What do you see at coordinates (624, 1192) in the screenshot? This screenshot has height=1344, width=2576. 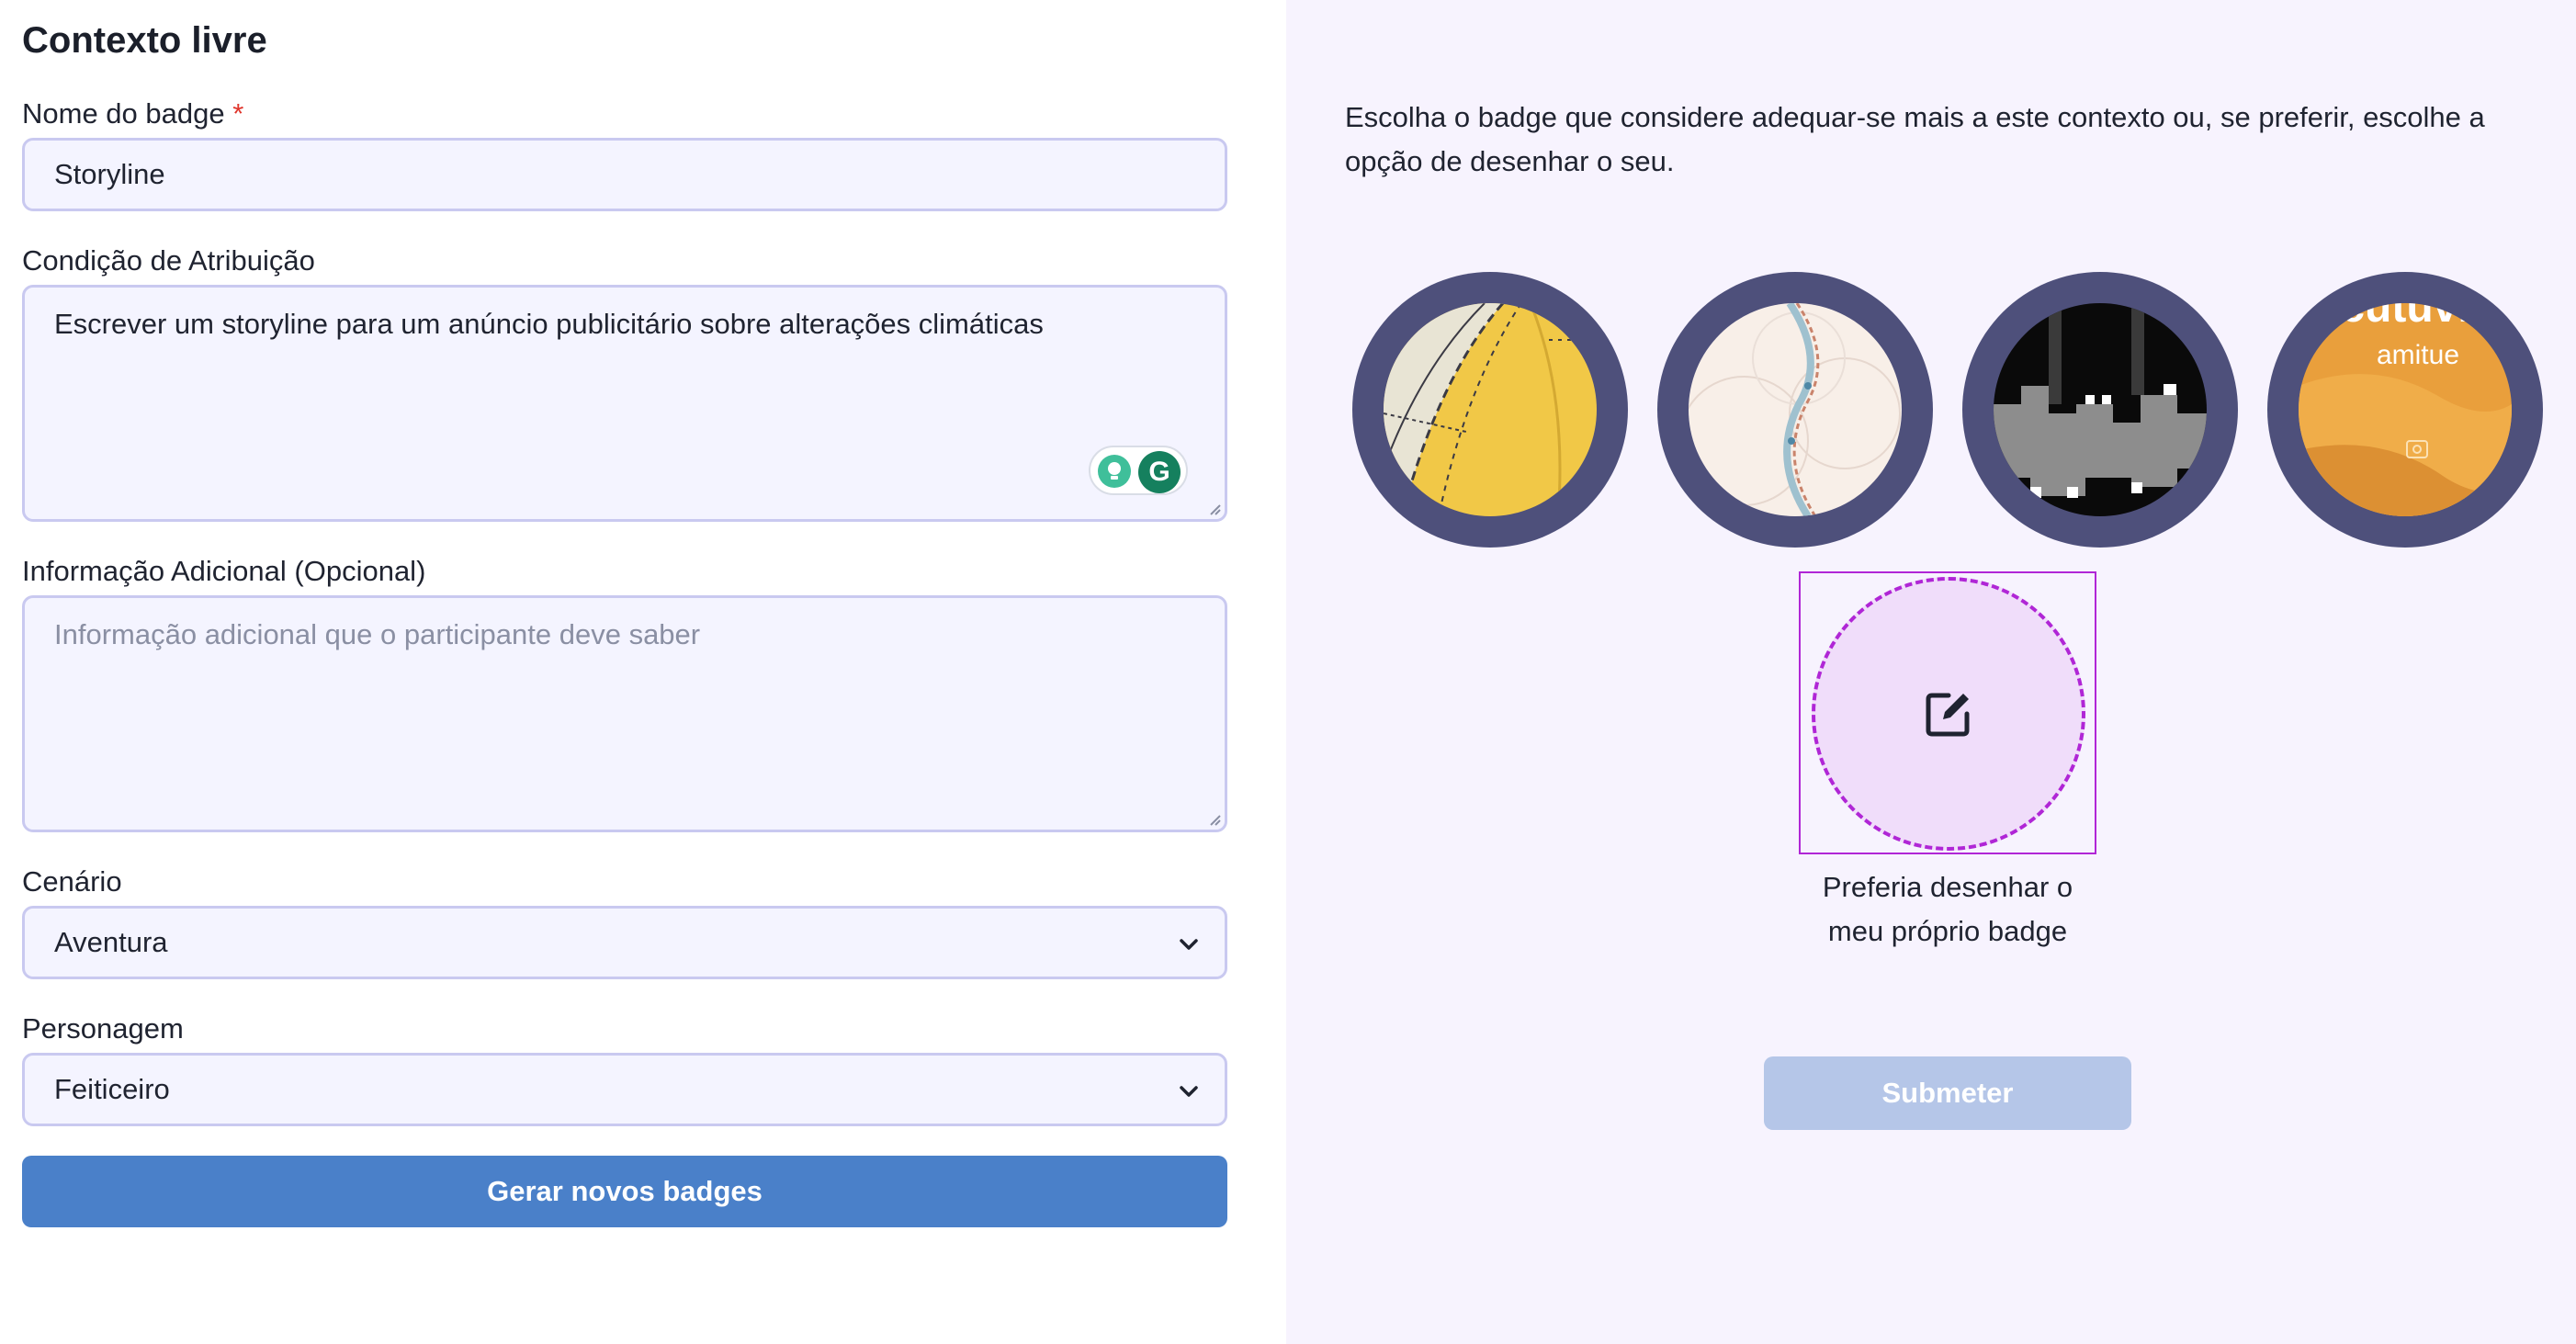 I see `generate-badges-button: Gerar novos badges` at bounding box center [624, 1192].